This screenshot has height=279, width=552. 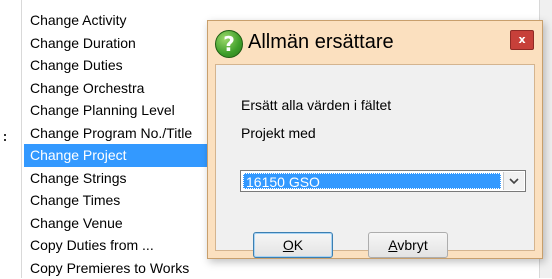 What do you see at coordinates (124, 268) in the screenshot?
I see `list-item-copy-premieres-to-works: Copy Premieres to Works` at bounding box center [124, 268].